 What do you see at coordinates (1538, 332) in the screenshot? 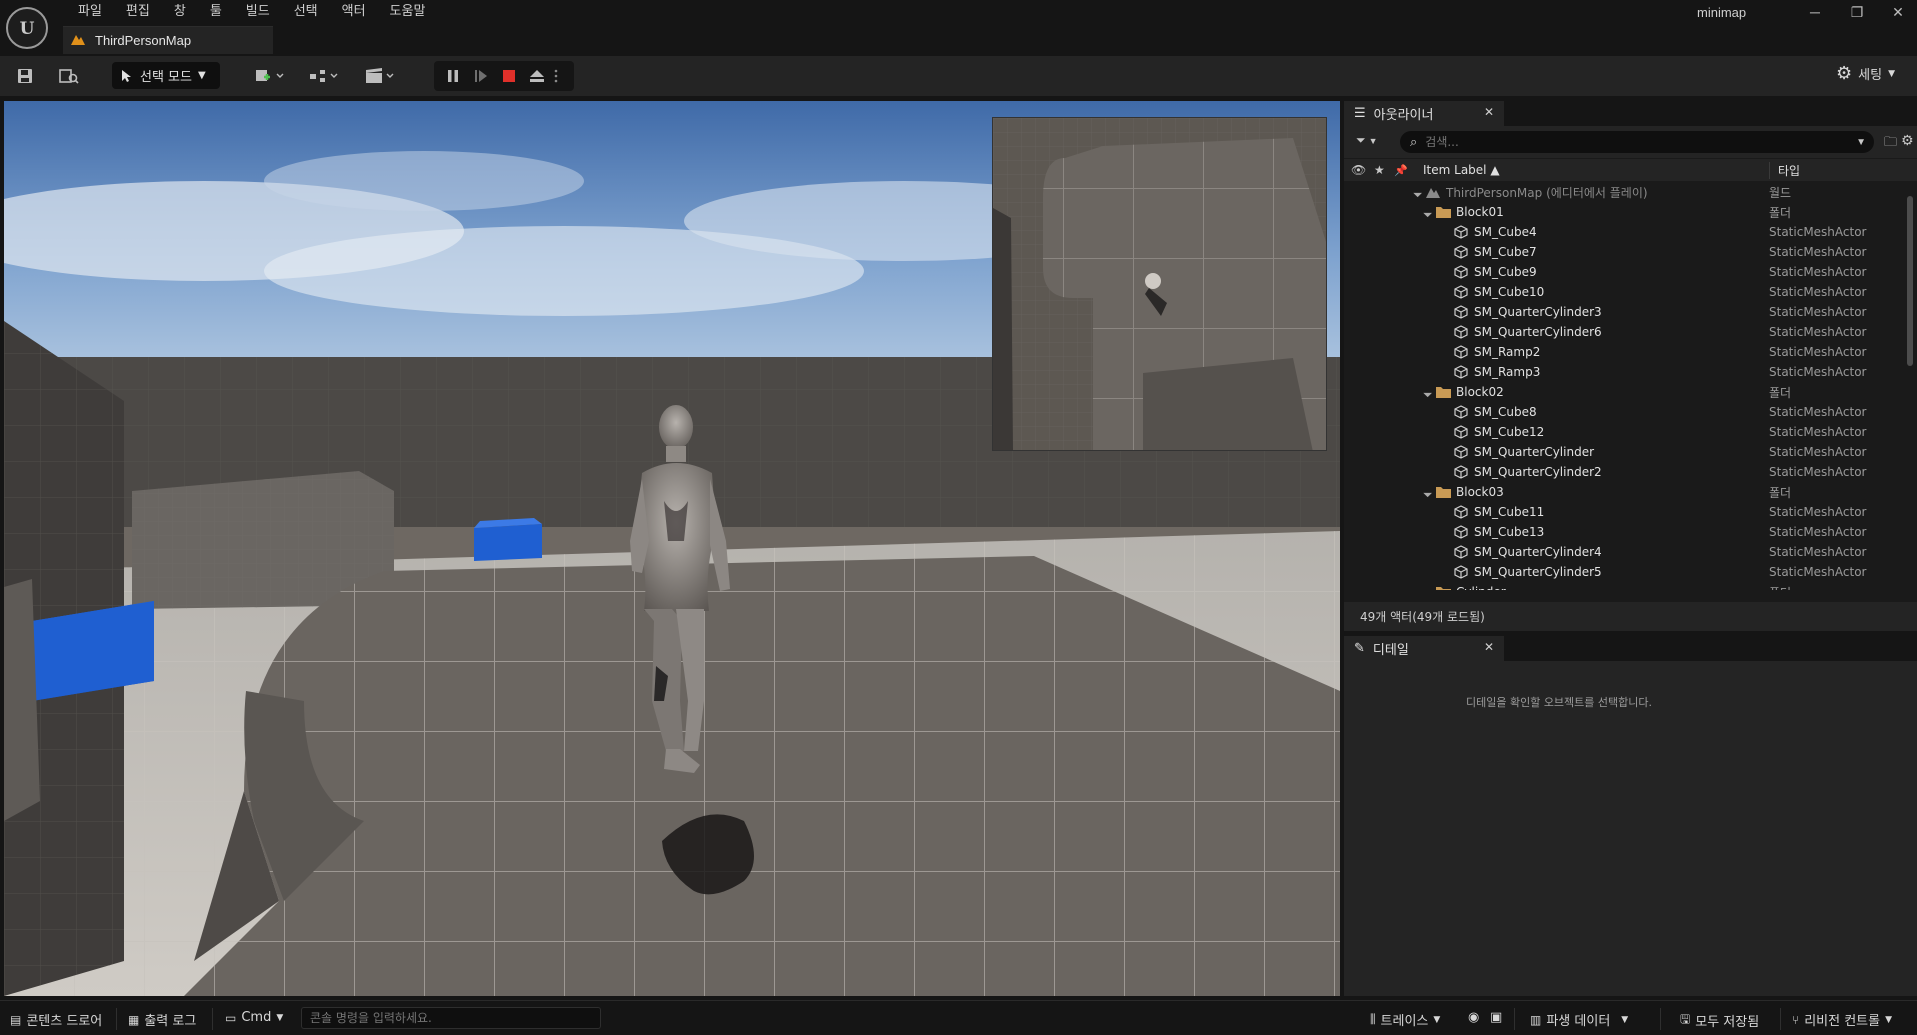
I see `item-label: SM_QuarterCylinder6` at bounding box center [1538, 332].